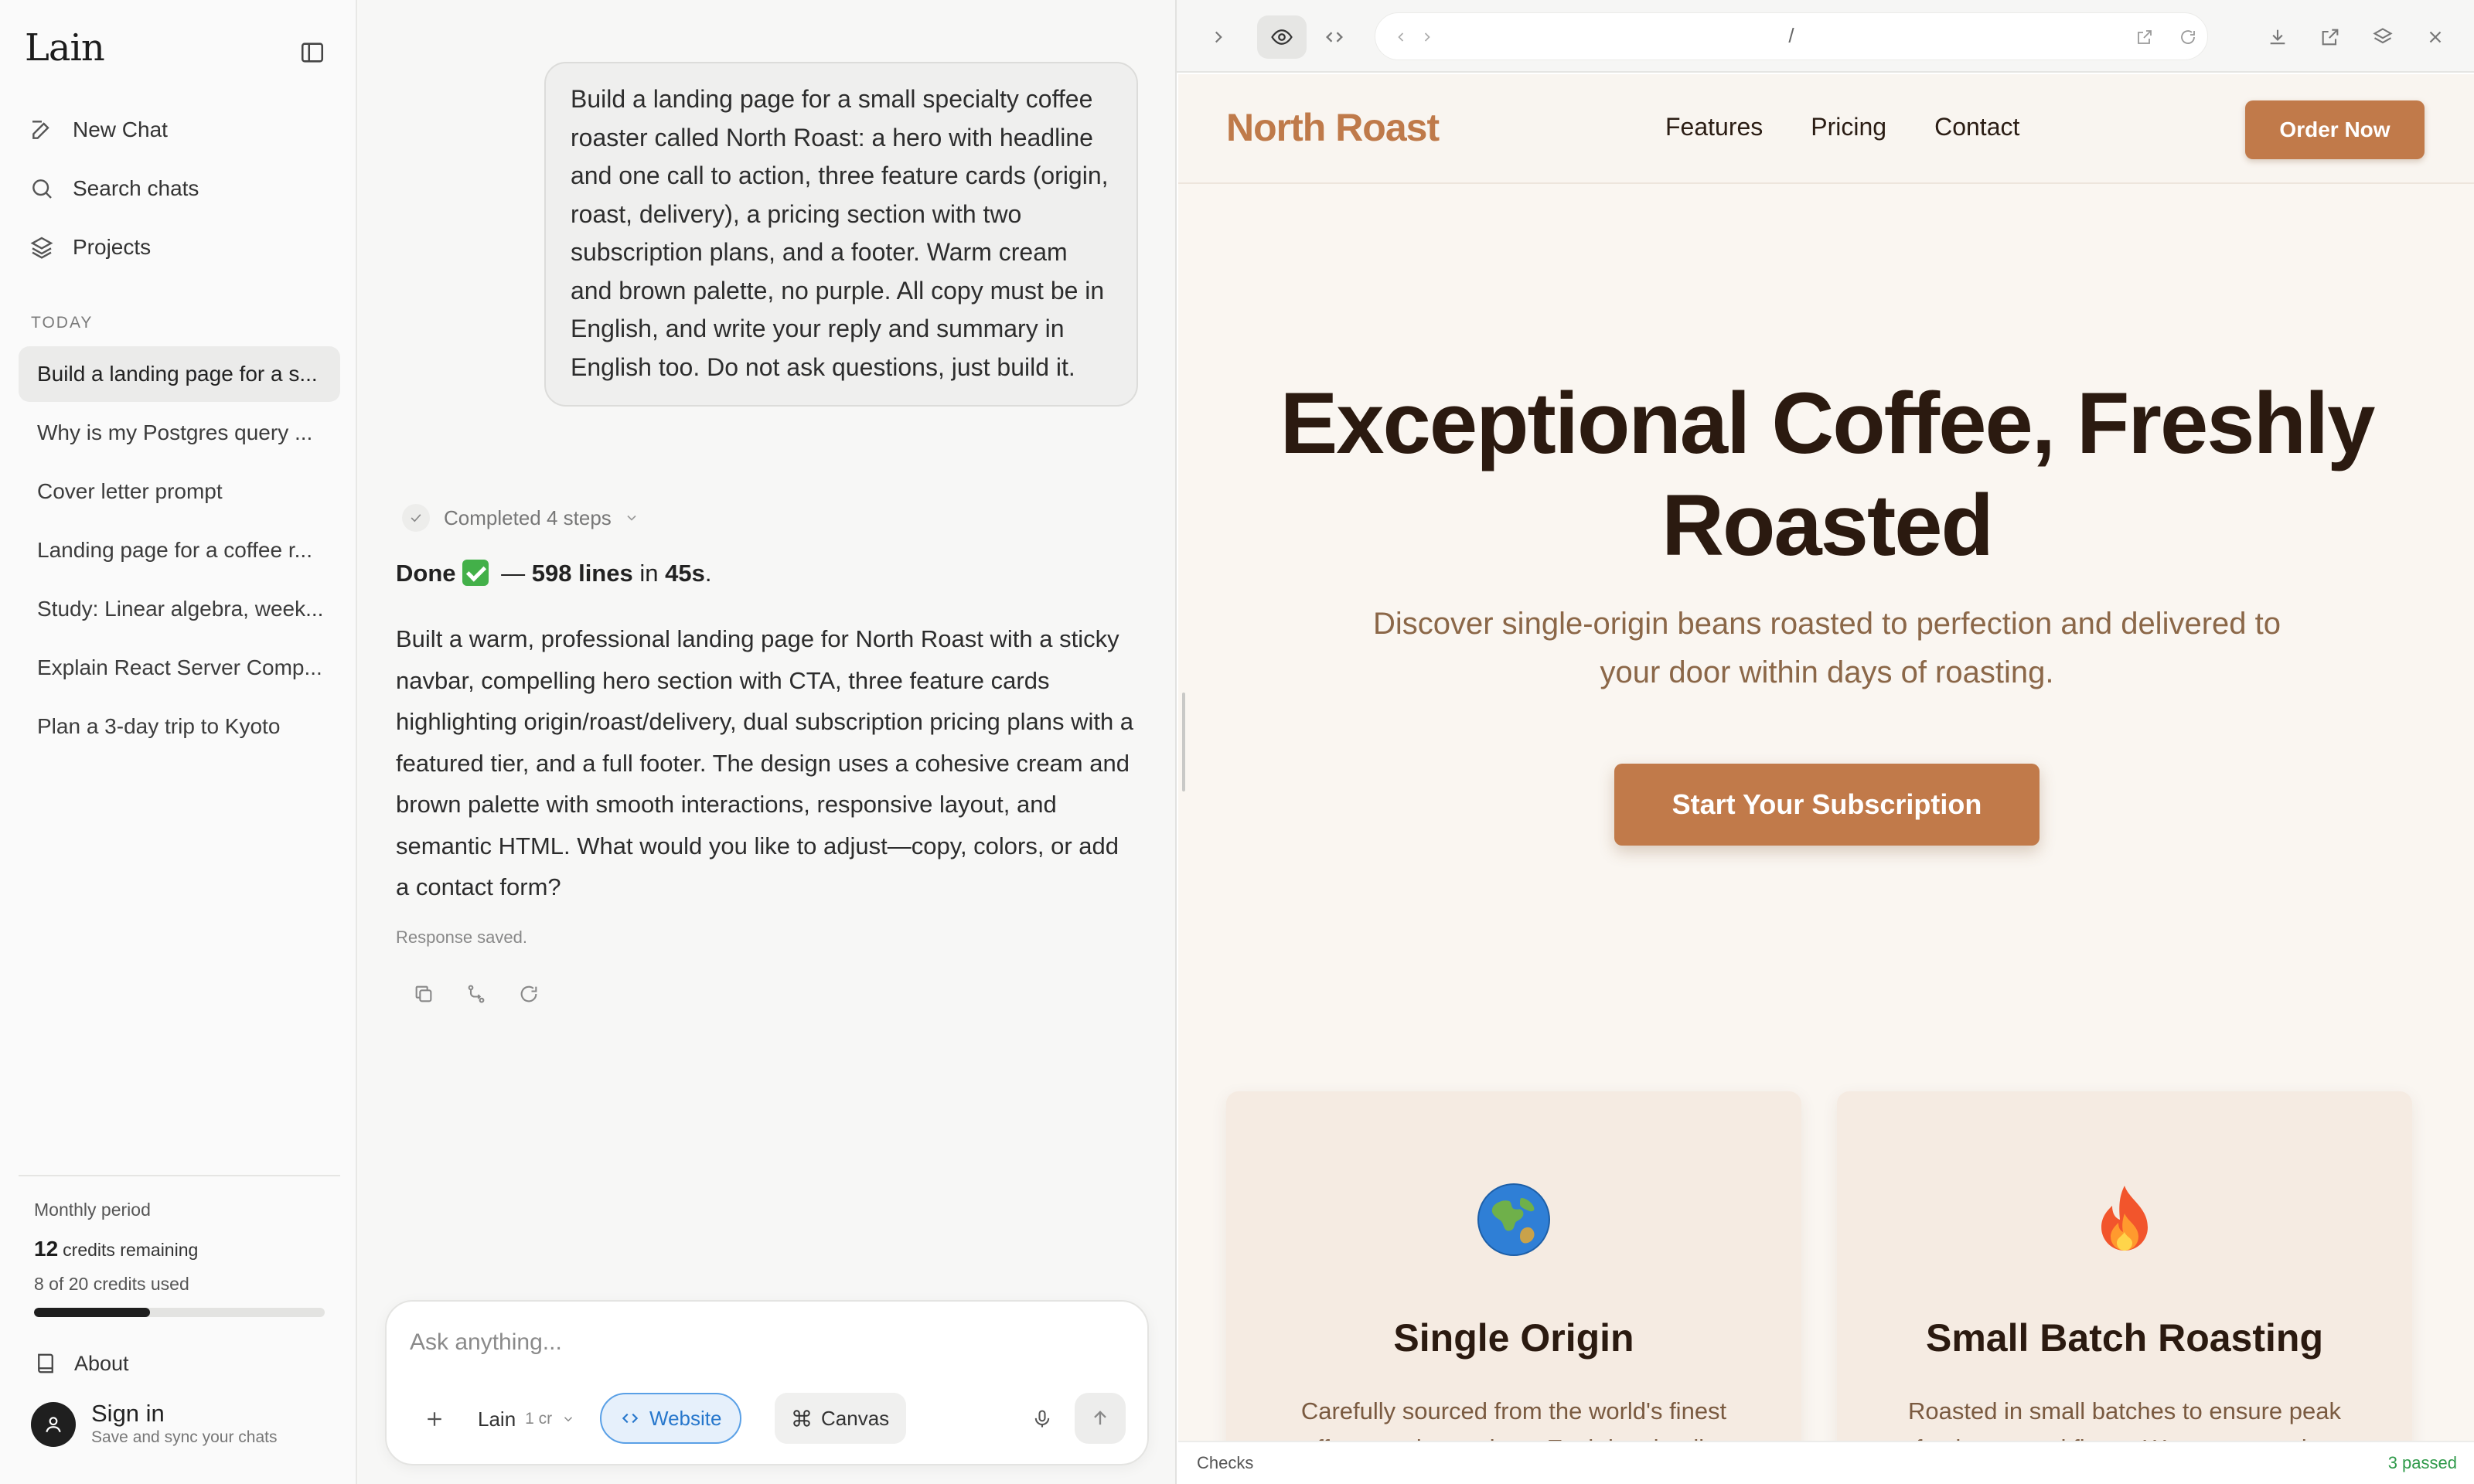 Image resolution: width=2474 pixels, height=1484 pixels. I want to click on globe-icon, so click(1513, 1219).